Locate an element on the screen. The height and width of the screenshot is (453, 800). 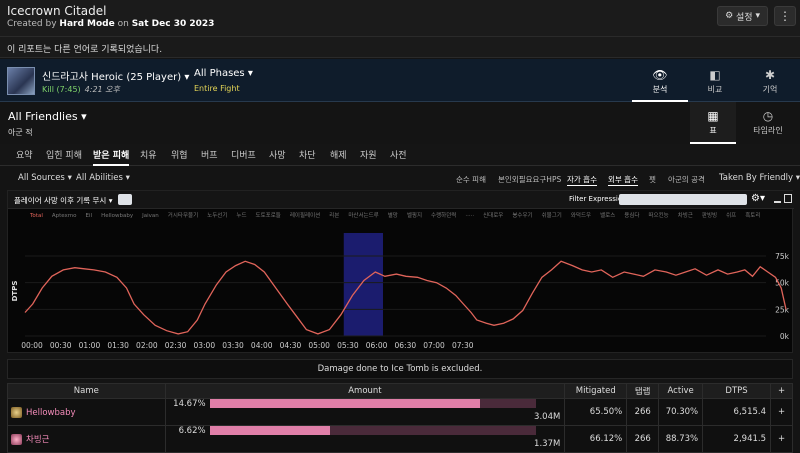
ignore-after-death-toggle: 플레이어 사망 이후 기록 무시 ▾ is located at coordinates (63, 200).